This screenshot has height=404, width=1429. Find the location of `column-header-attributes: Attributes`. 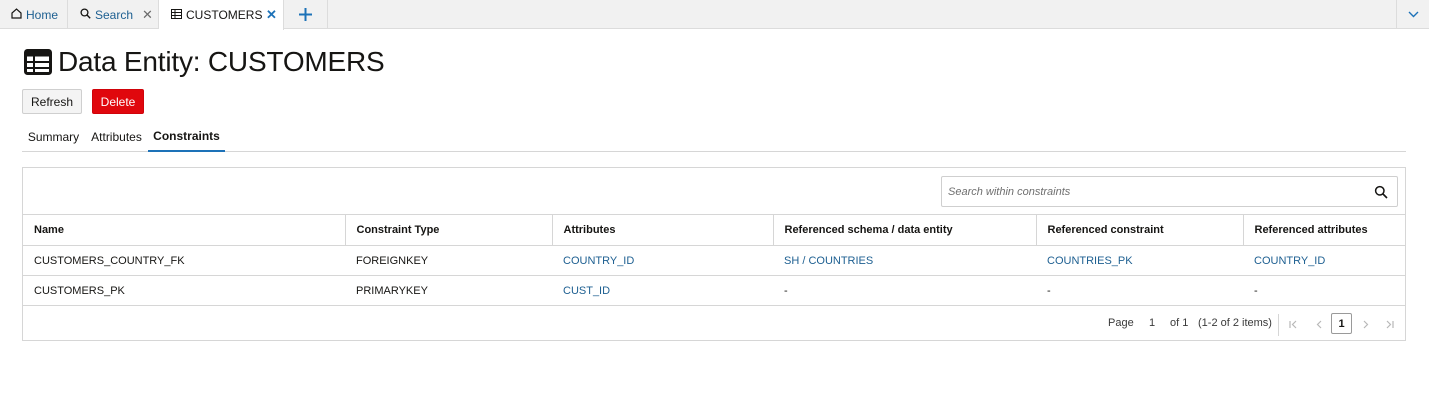

column-header-attributes: Attributes is located at coordinates (663, 230).